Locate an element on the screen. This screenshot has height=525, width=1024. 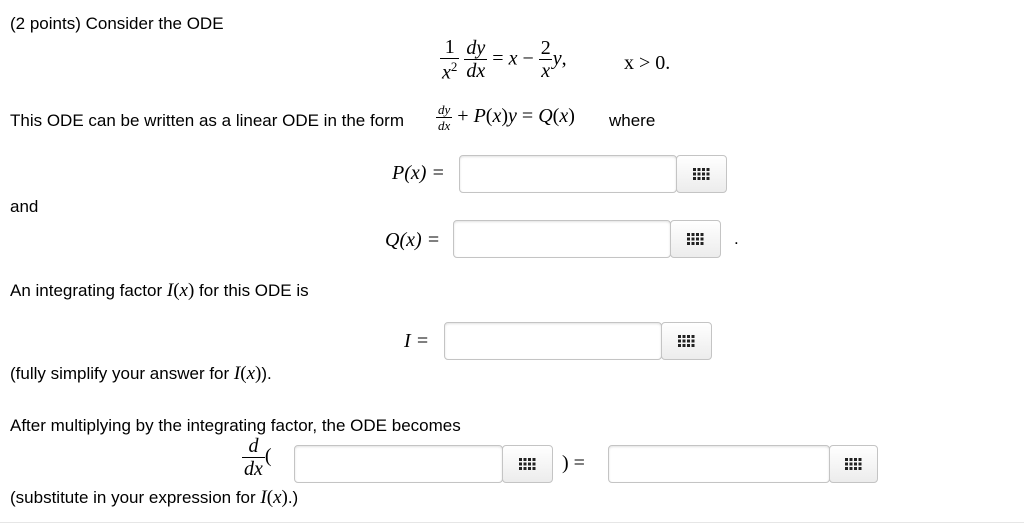
p-equation-editor-button is located at coordinates (701, 174).